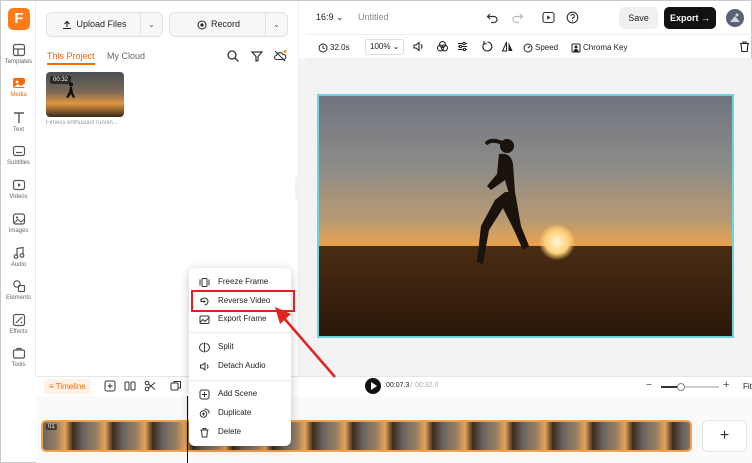 This screenshot has height=463, width=752. I want to click on menu-item-label: Detach Audio, so click(242, 365).